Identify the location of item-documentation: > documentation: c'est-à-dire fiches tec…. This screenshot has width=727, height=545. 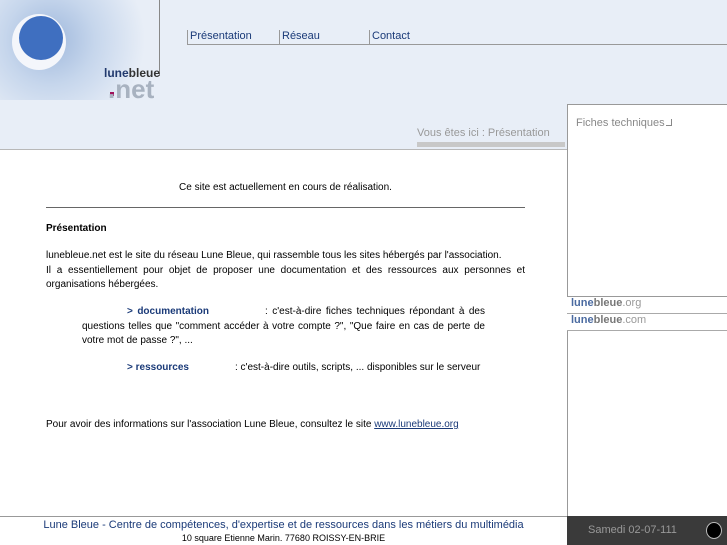
(283, 326).